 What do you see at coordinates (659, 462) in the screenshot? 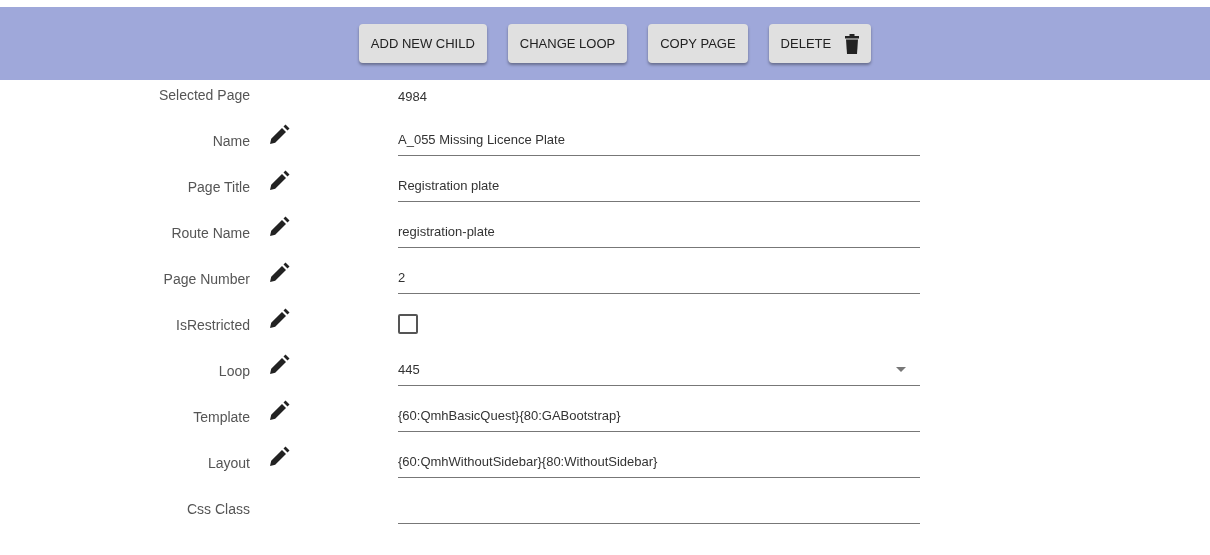
I see `input-field: {60:QmhWithoutSidebar}{80:WithoutSidebar}` at bounding box center [659, 462].